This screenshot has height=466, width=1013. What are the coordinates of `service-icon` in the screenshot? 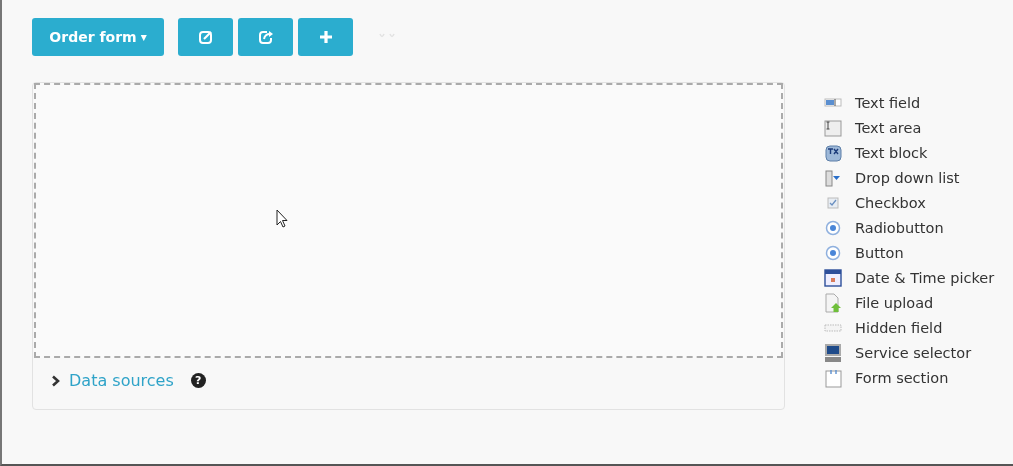 It's located at (833, 352).